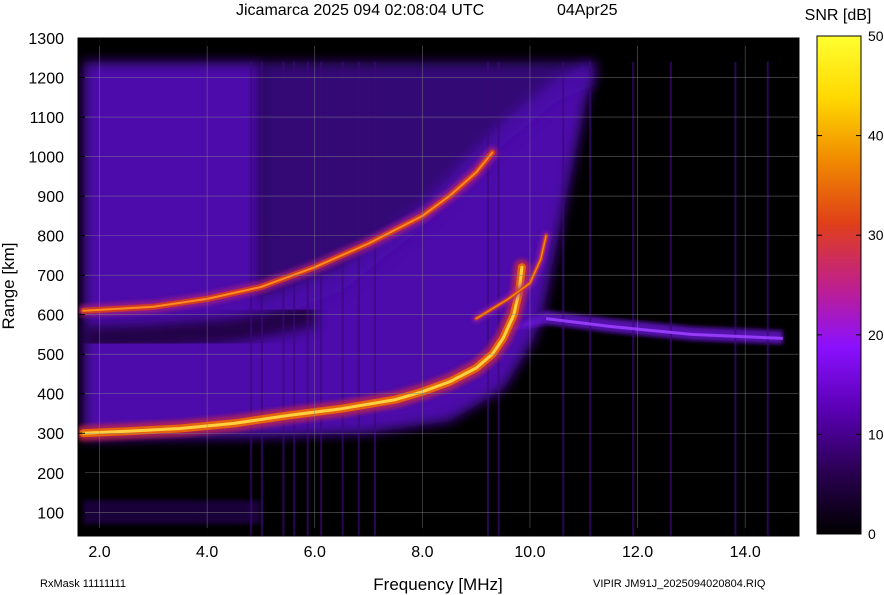 The image size is (884, 595). I want to click on y-tick-label: 1200, so click(46, 79).